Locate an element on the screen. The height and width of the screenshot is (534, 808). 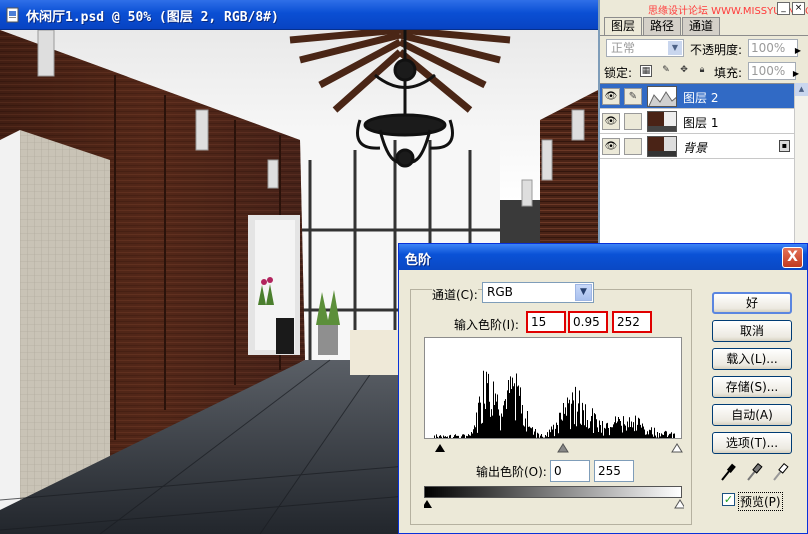
lock-paint-icon: ✎ is located at coordinates (666, 71).